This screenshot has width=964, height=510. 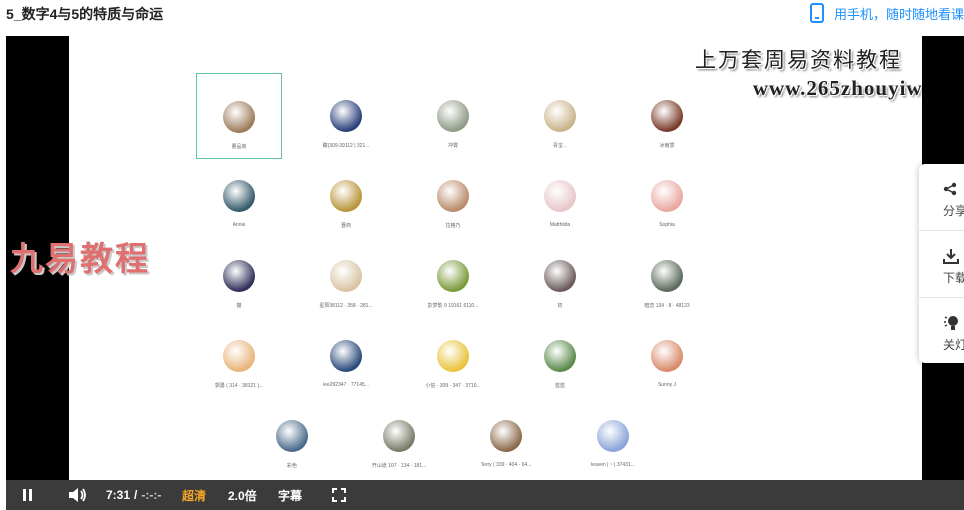 What do you see at coordinates (953, 345) in the screenshot?
I see `lights-off-label: 关灯` at bounding box center [953, 345].